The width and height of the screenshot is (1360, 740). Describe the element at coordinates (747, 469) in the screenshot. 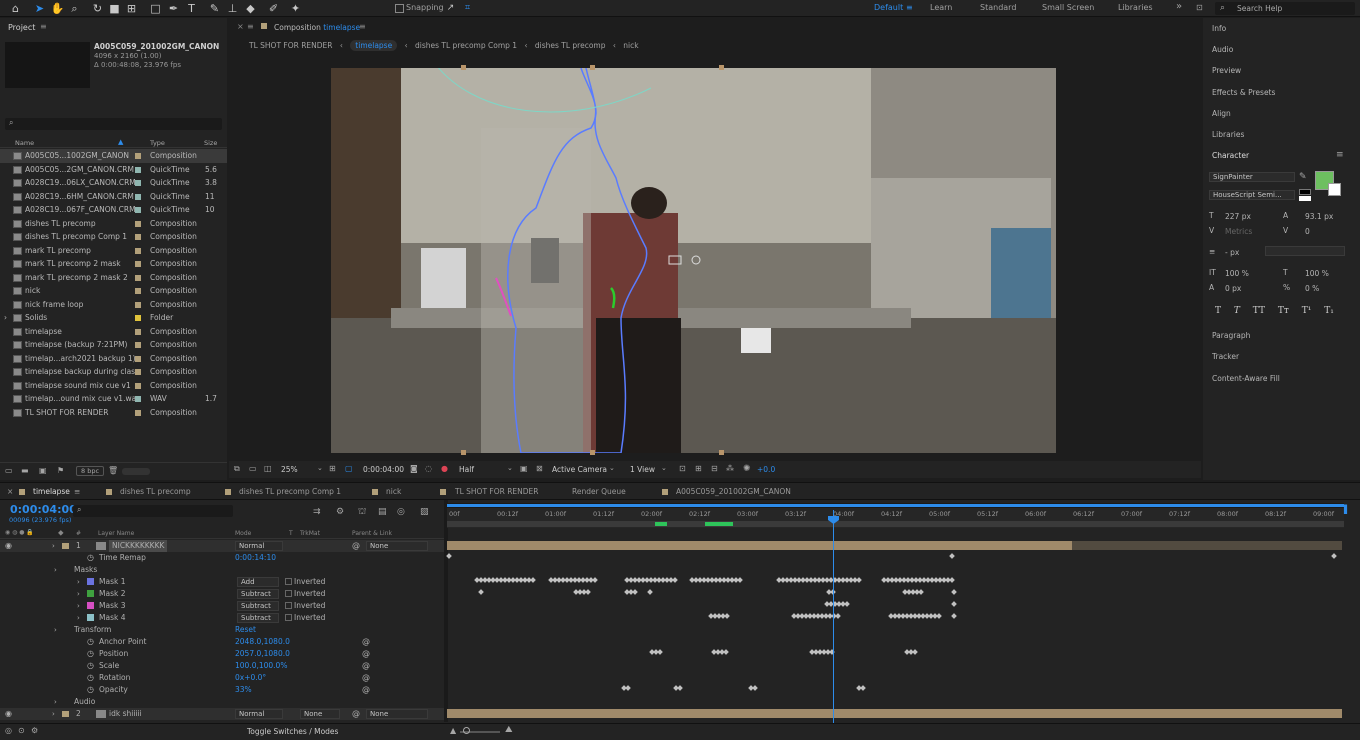

I see `exposure-icon: ✺` at that location.